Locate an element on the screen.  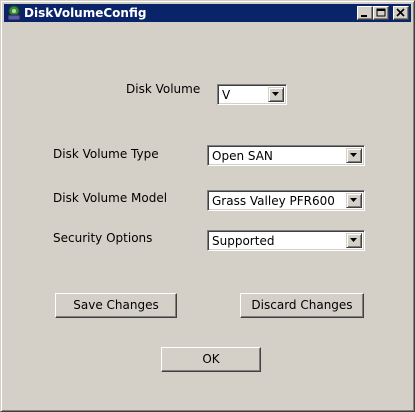
close-icon is located at coordinates (400, 12).